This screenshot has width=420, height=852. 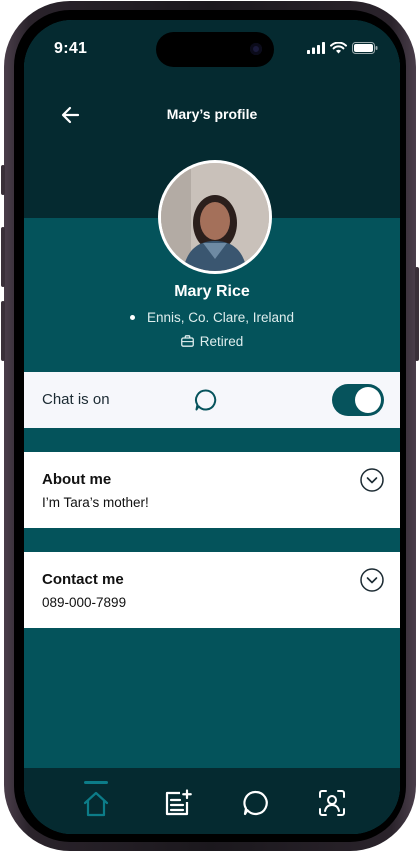 I want to click on profile-location: Ennis, Co. Clare, Ireland, so click(x=212, y=317).